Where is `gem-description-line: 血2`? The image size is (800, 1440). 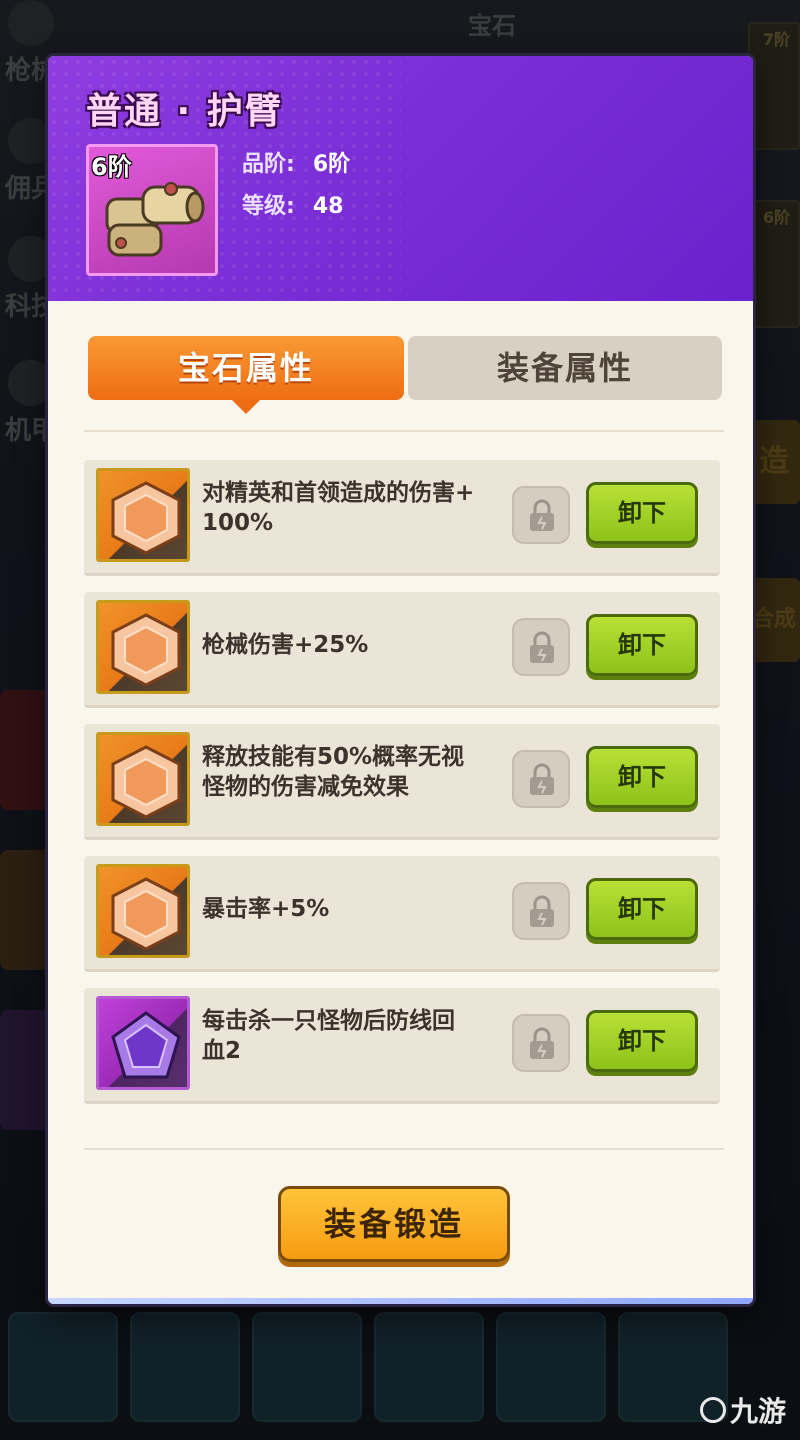
gem-description-line: 血2 is located at coordinates (222, 1051).